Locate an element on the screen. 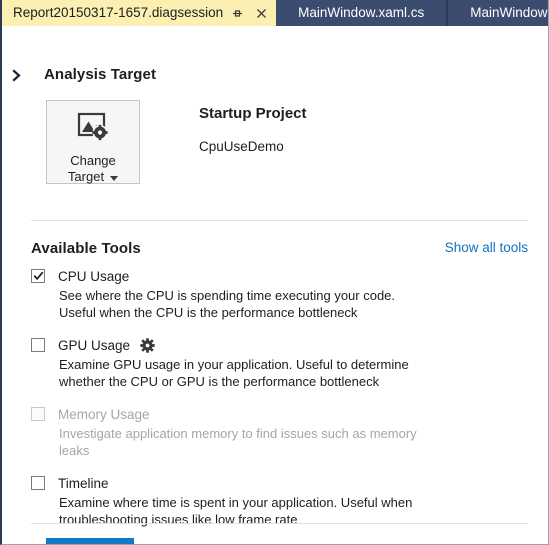  caret-down-icon is located at coordinates (114, 178).